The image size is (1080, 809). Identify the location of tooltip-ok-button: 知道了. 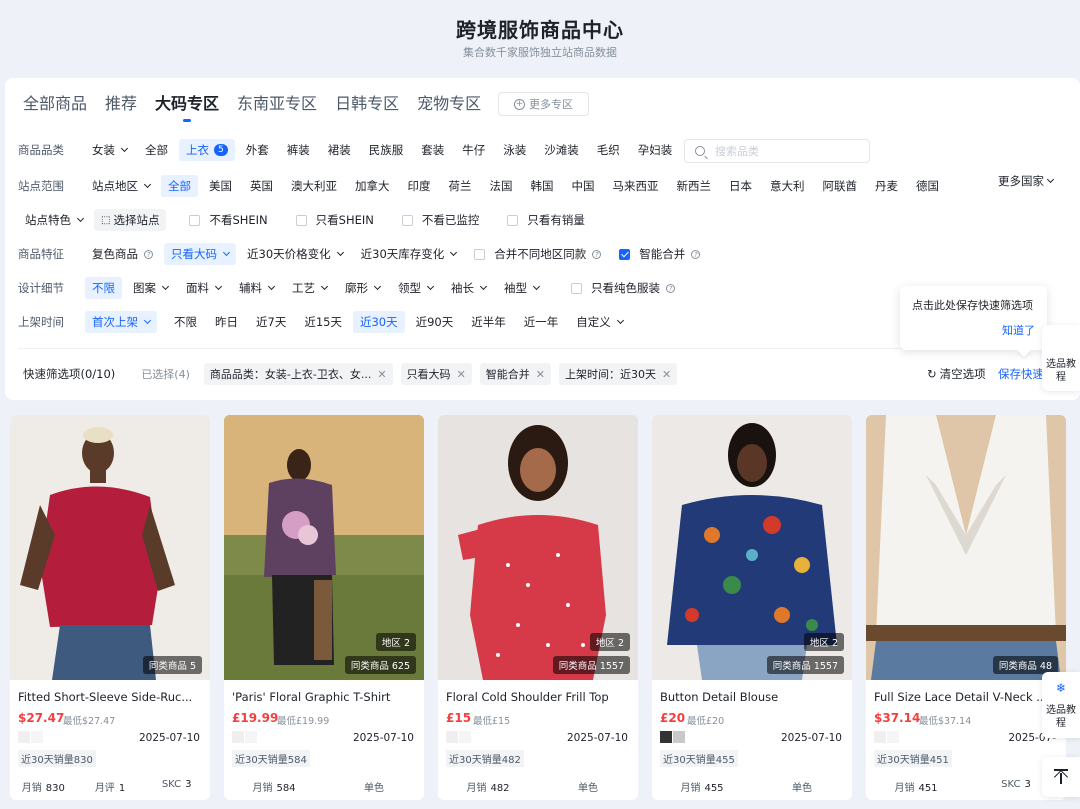
(1018, 330).